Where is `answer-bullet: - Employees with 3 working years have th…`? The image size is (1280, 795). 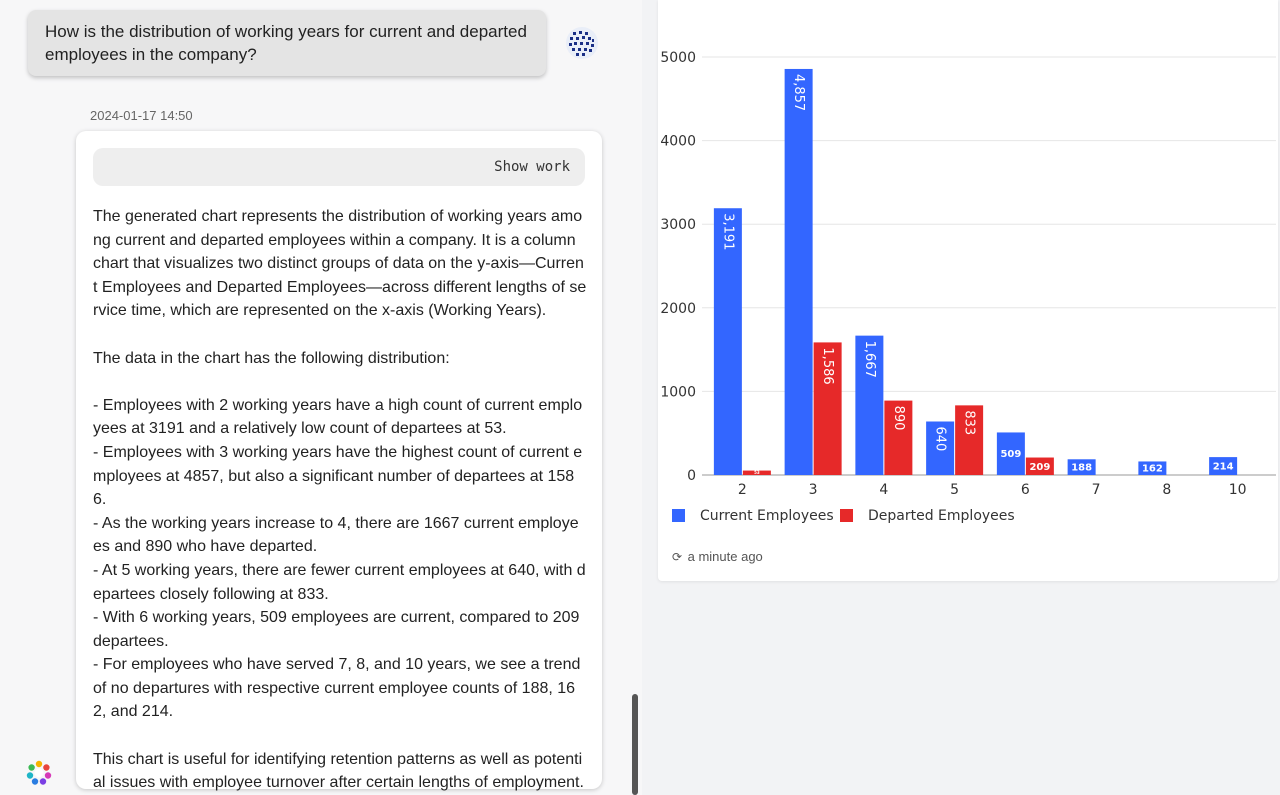
answer-bullet: - Employees with 3 working years have th… is located at coordinates (338, 476).